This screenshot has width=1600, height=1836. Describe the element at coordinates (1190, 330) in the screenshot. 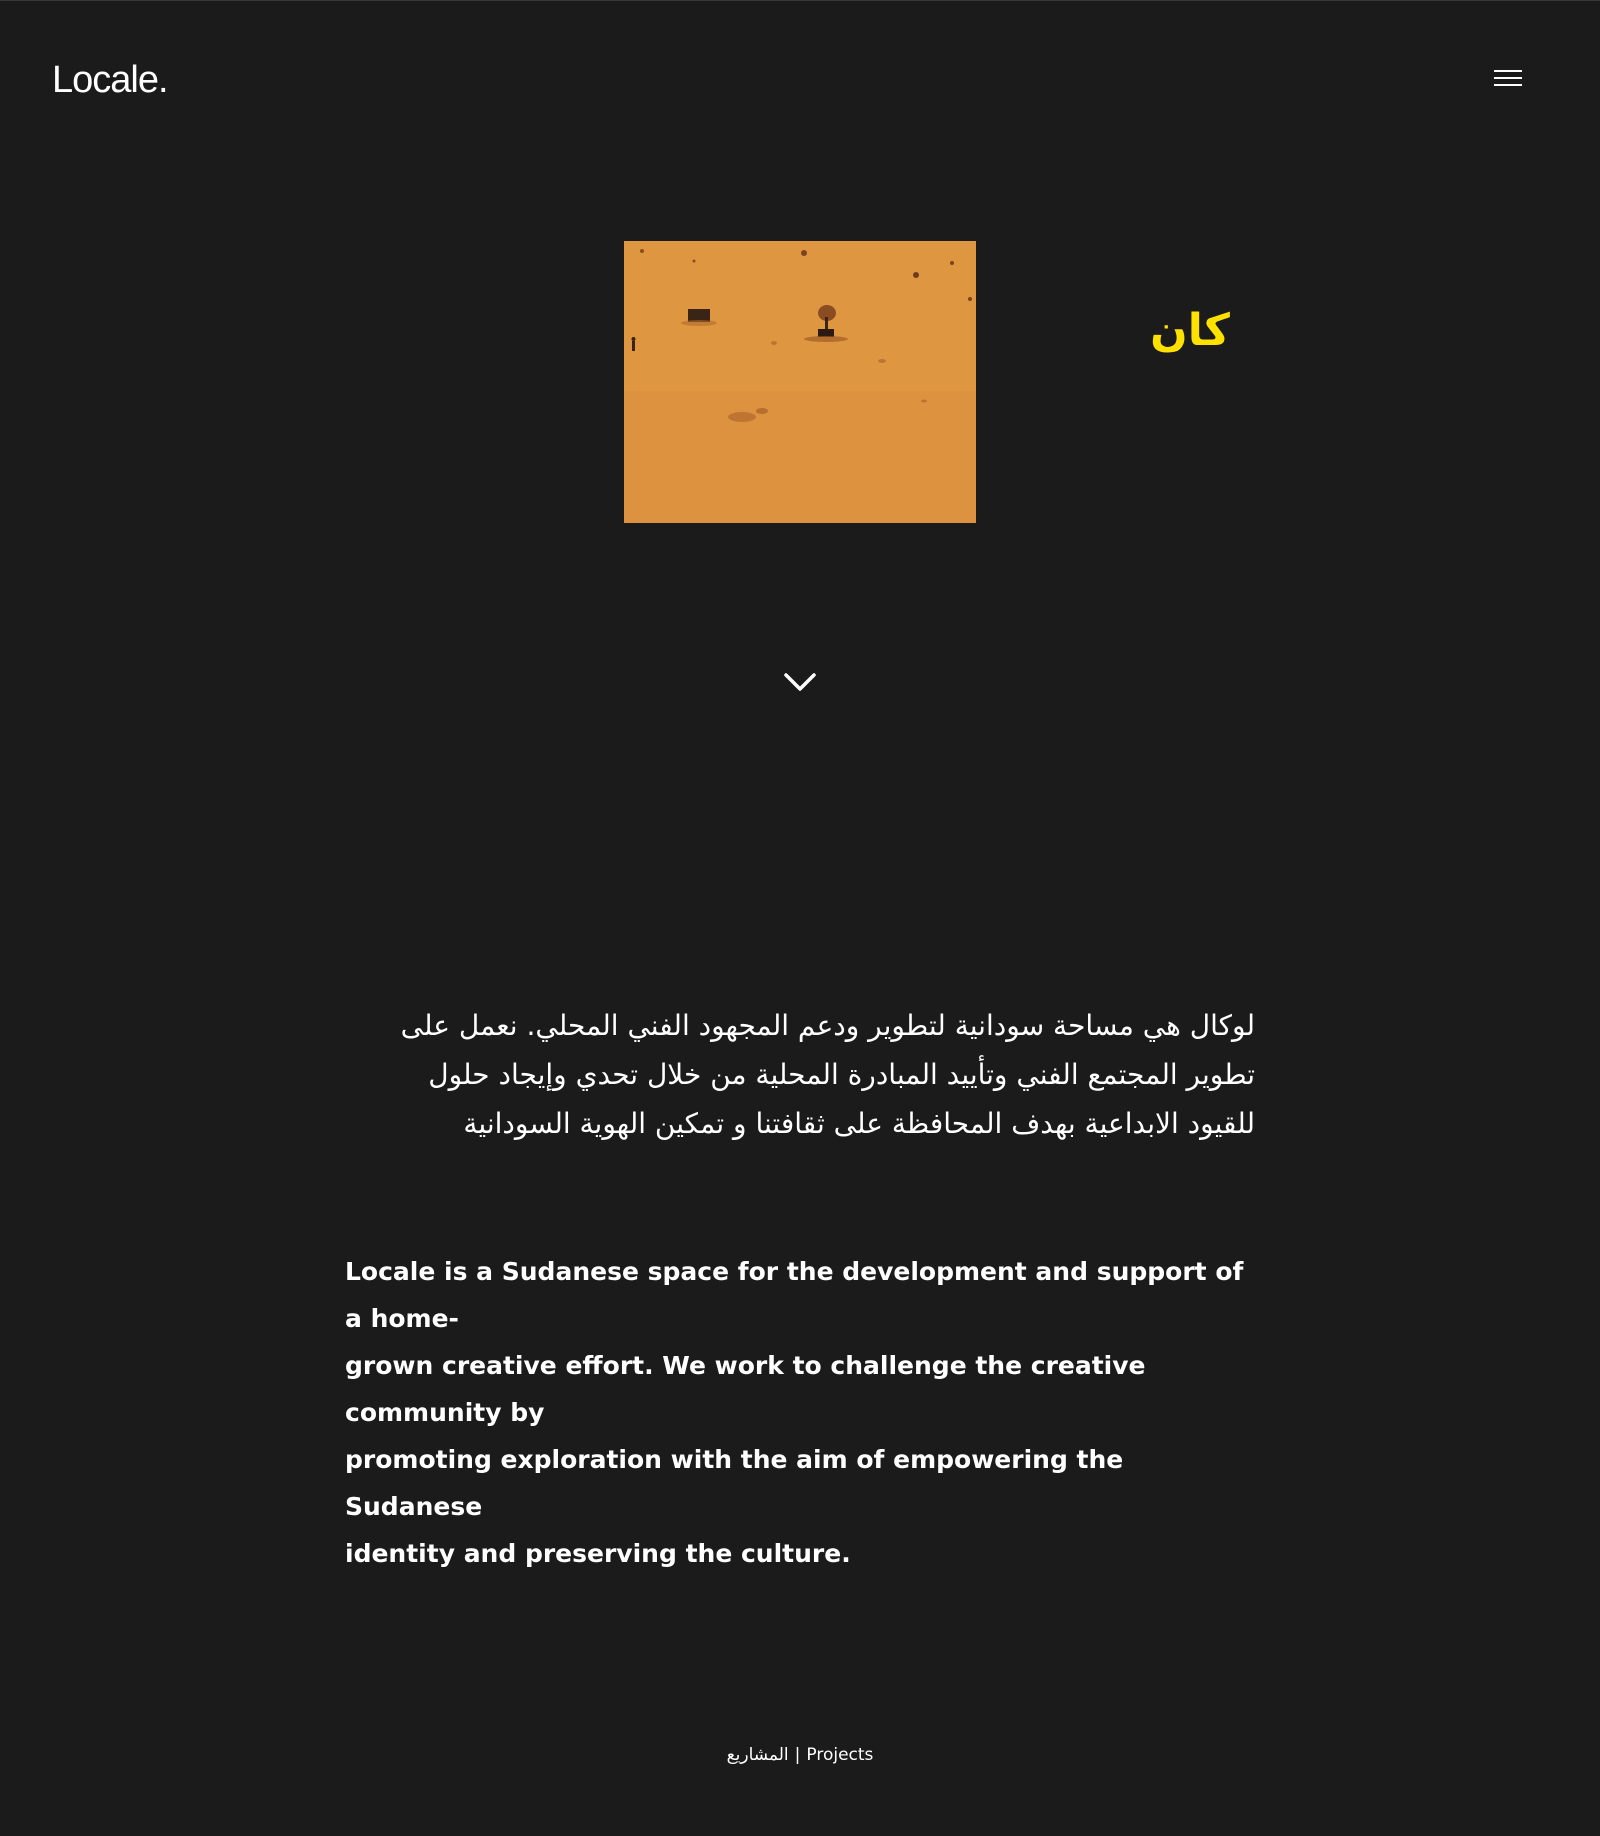

I see `hero-arabic-word: كان` at that location.